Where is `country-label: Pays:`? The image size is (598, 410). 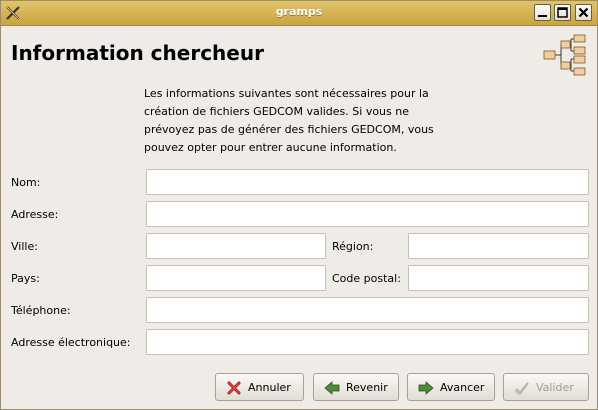 country-label: Pays: is located at coordinates (25, 278).